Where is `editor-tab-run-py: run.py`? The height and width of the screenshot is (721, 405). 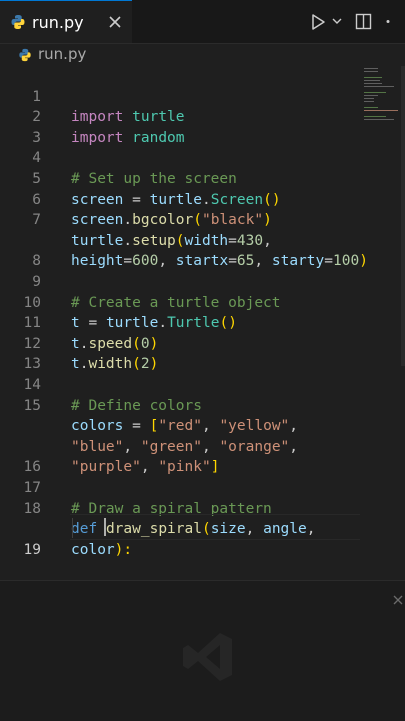
editor-tab-run-py: run.py is located at coordinates (66, 21).